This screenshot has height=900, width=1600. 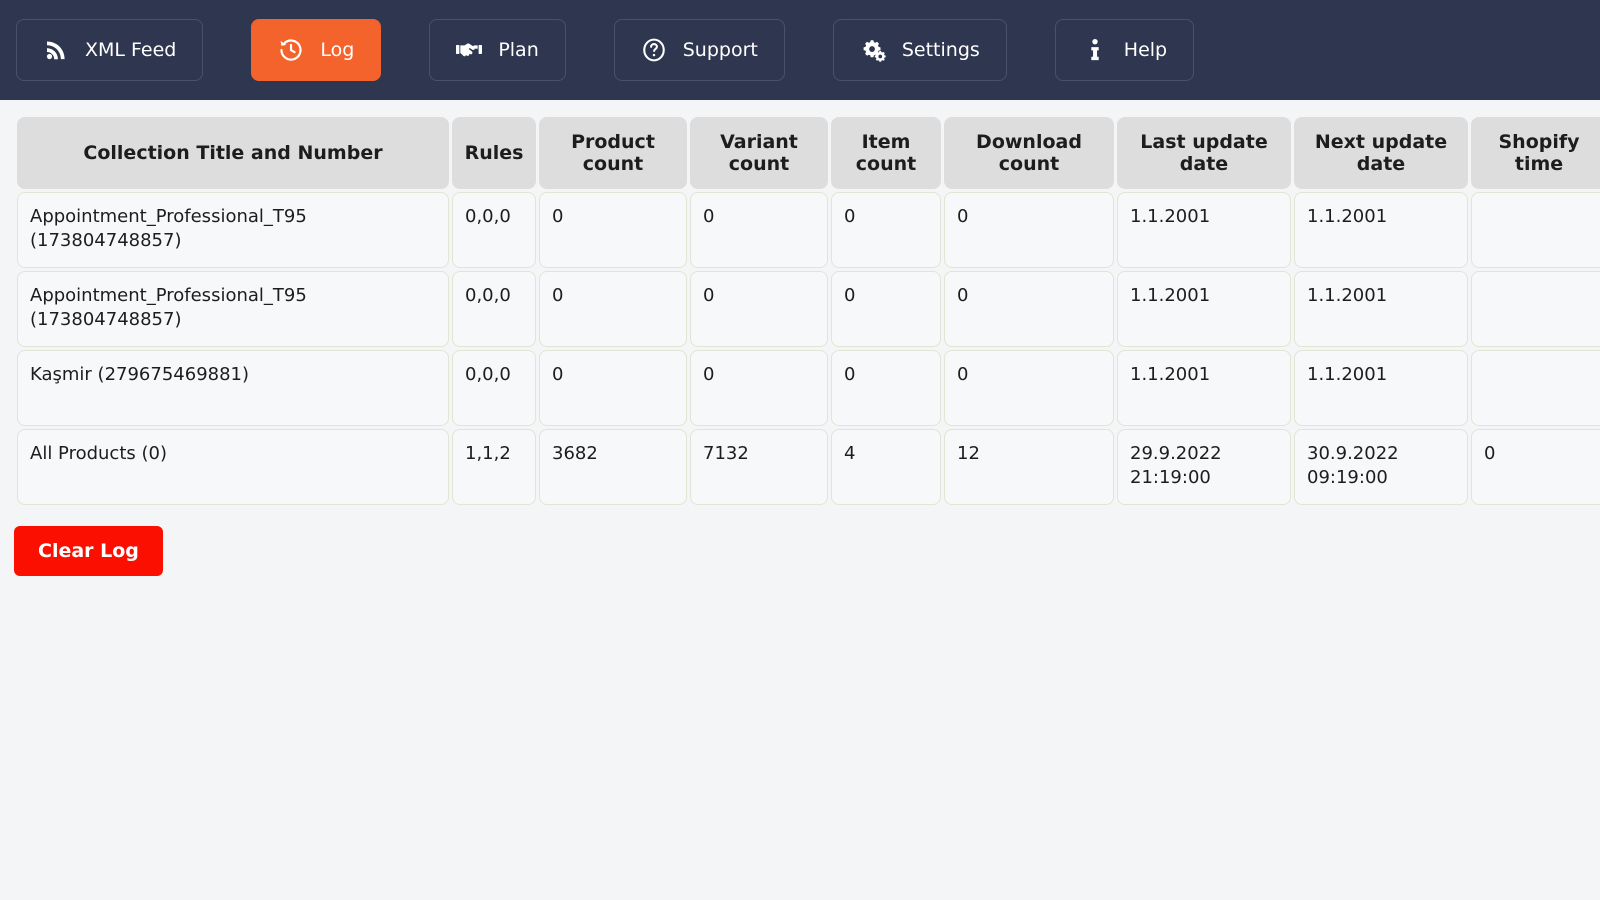 What do you see at coordinates (337, 49) in the screenshot?
I see `nav-item-label: Log` at bounding box center [337, 49].